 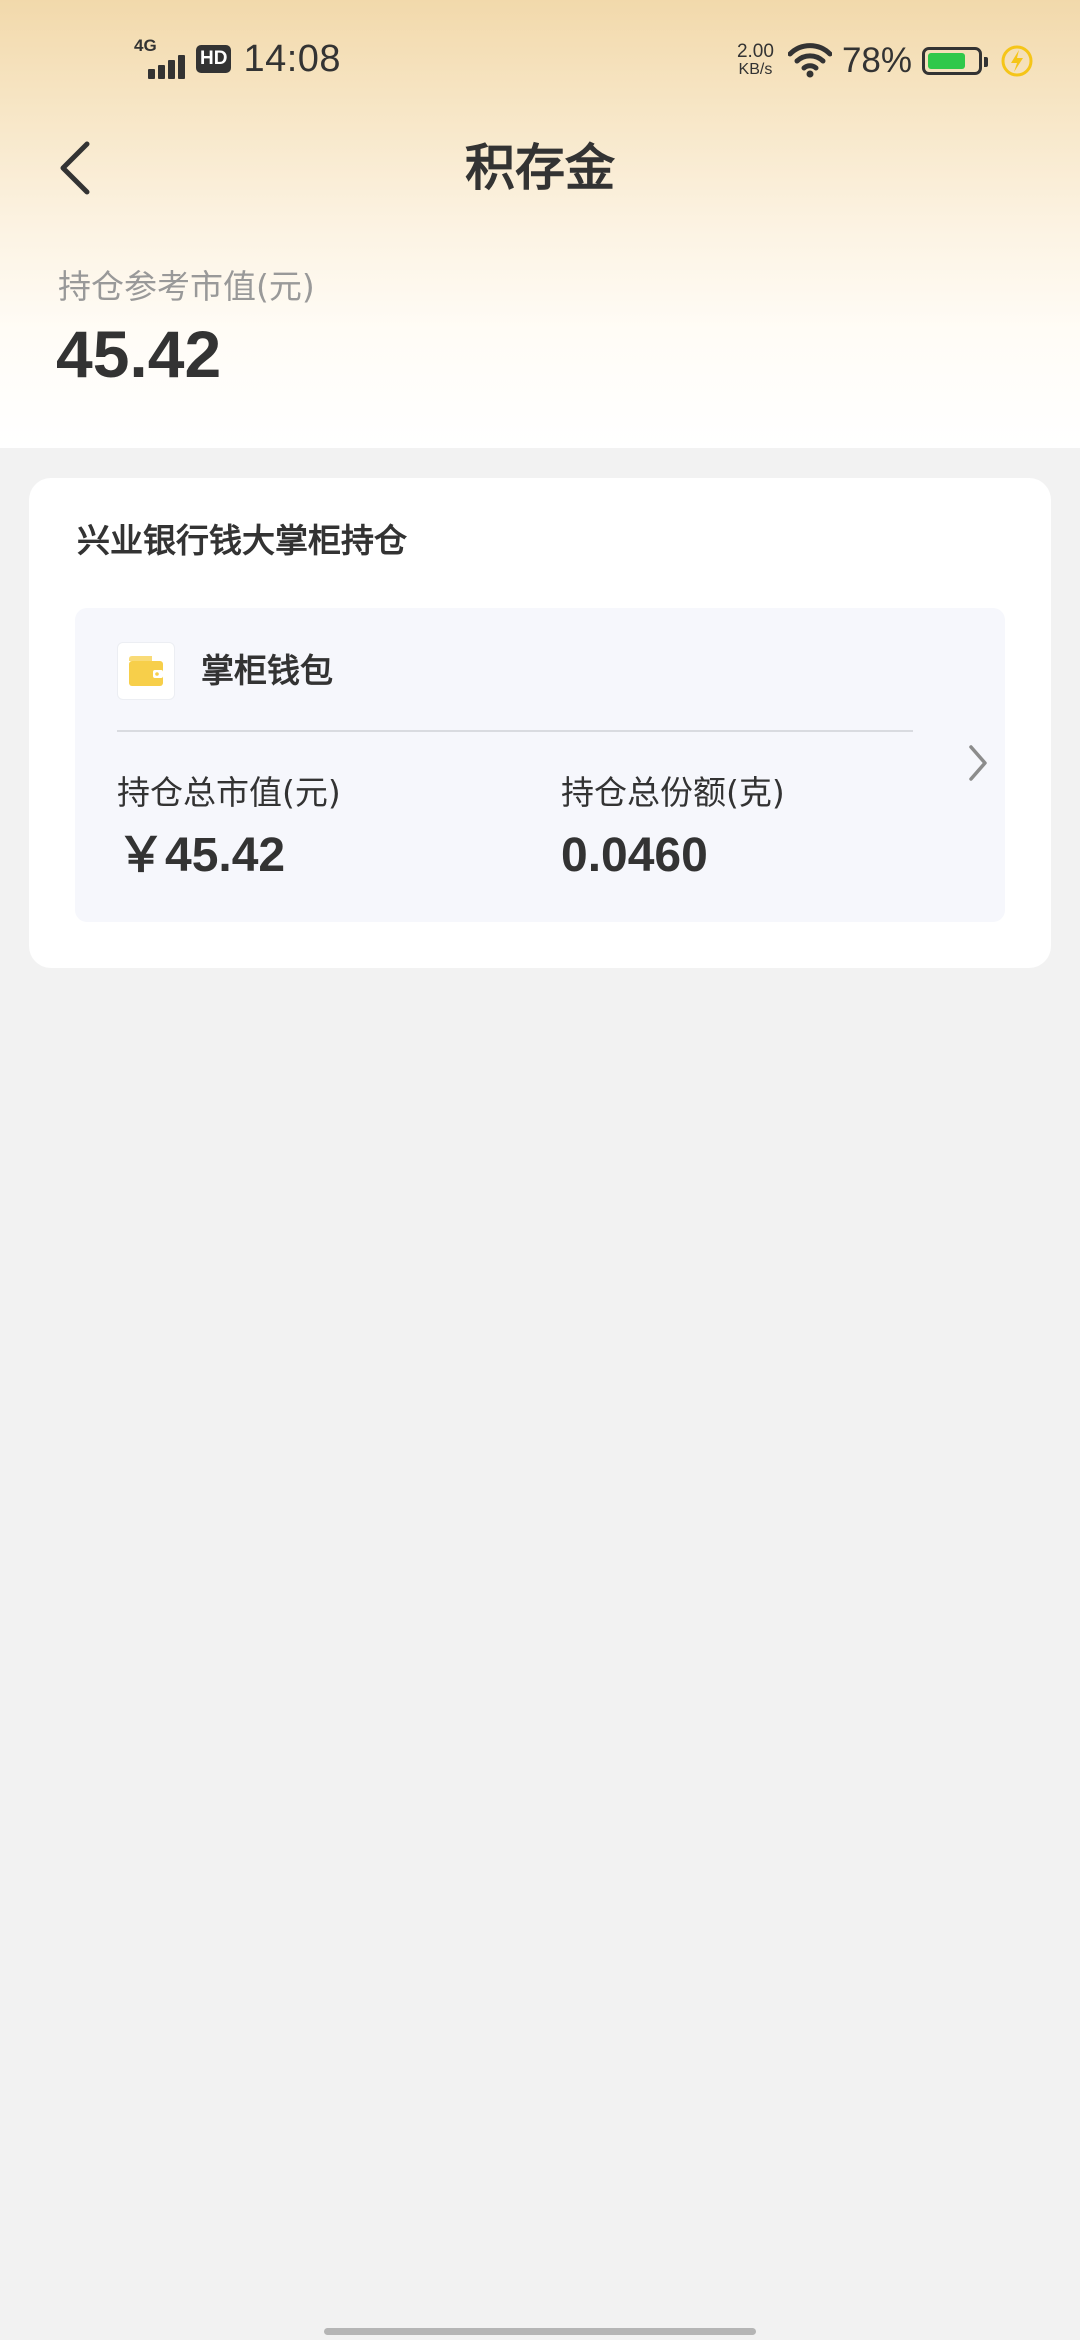 I want to click on battery-percent: 78%, so click(x=876, y=60).